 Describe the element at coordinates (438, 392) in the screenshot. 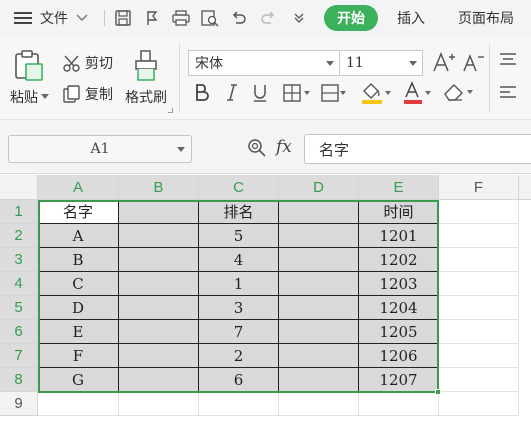

I see `fill-handle` at that location.